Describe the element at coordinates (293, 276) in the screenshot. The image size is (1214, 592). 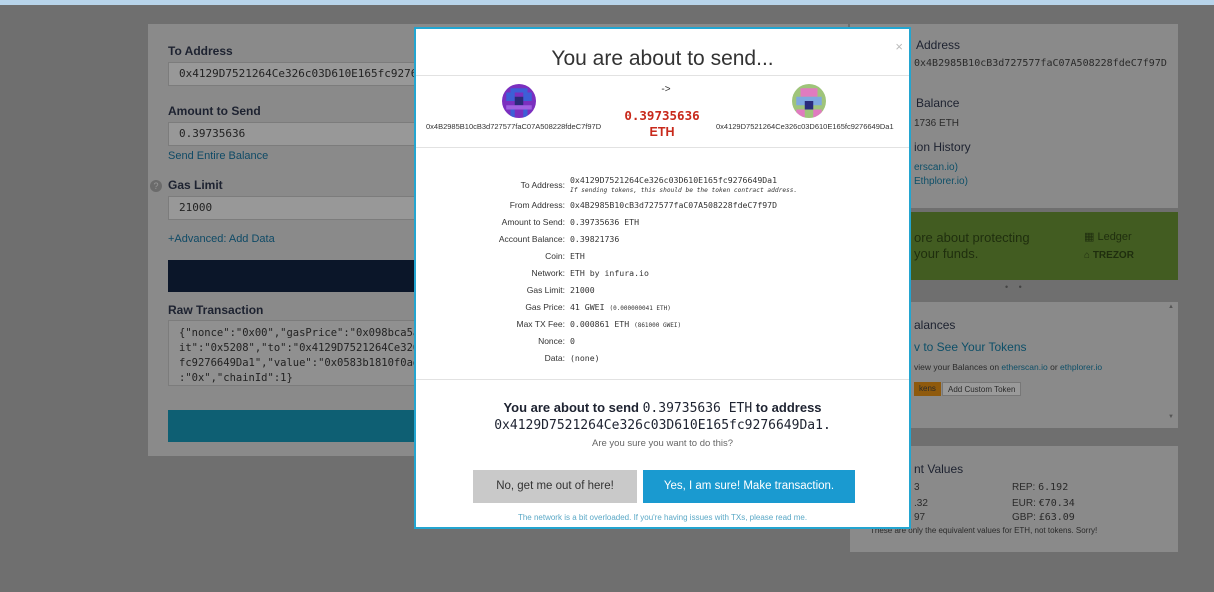
I see `generate-transaction-button` at that location.